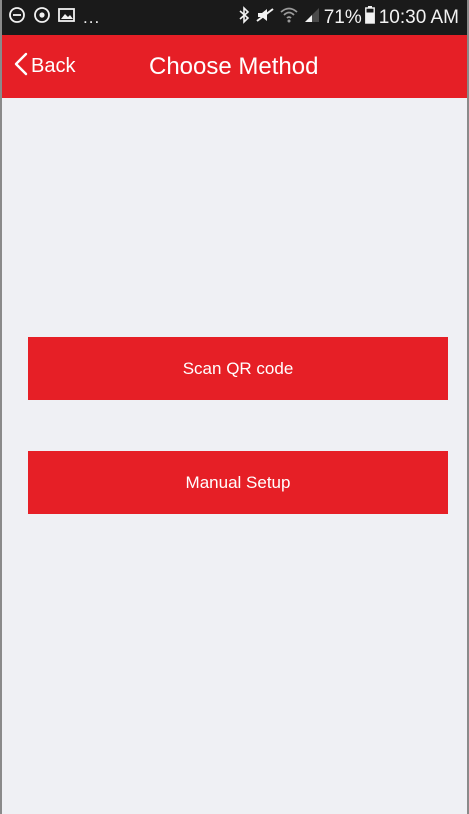  Describe the element at coordinates (42, 17) in the screenshot. I see `target-icon` at that location.